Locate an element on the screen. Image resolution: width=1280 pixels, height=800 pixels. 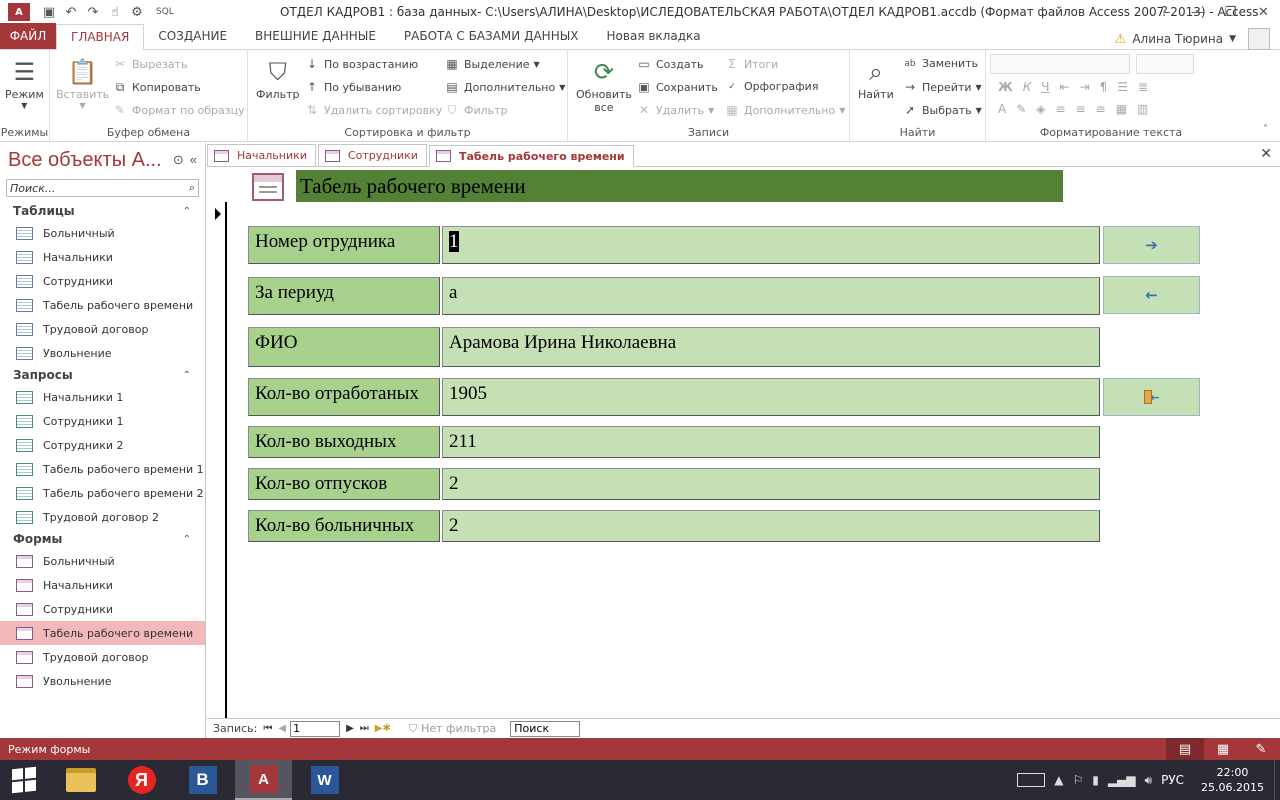
tab-home: ГЛАВНАЯ is located at coordinates (100, 37).